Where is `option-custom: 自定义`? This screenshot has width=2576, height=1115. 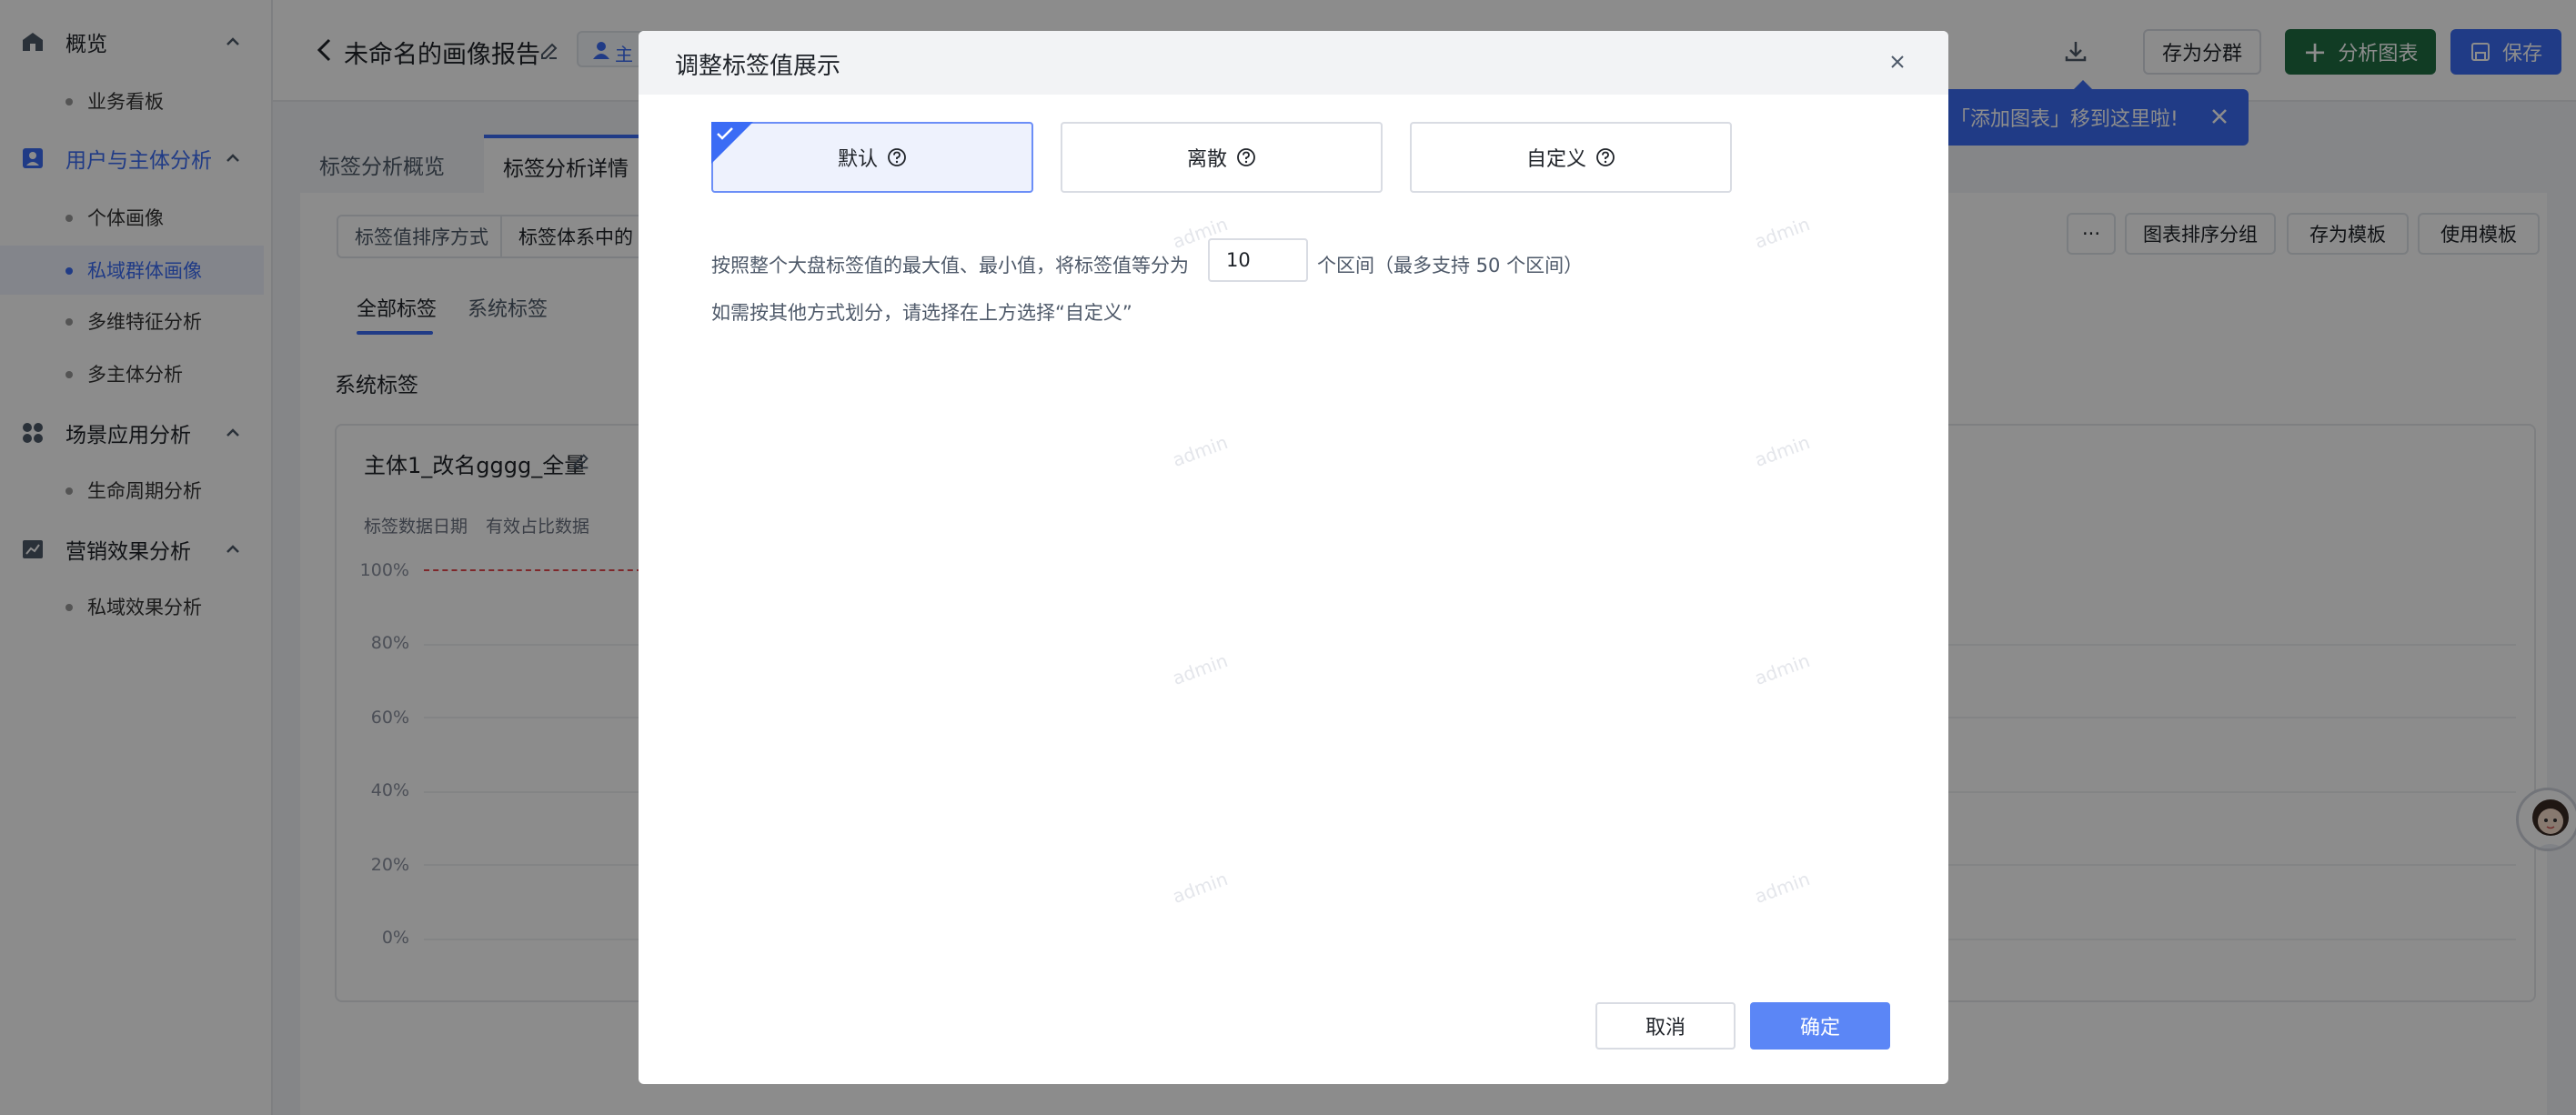 option-custom: 自定义 is located at coordinates (1571, 157).